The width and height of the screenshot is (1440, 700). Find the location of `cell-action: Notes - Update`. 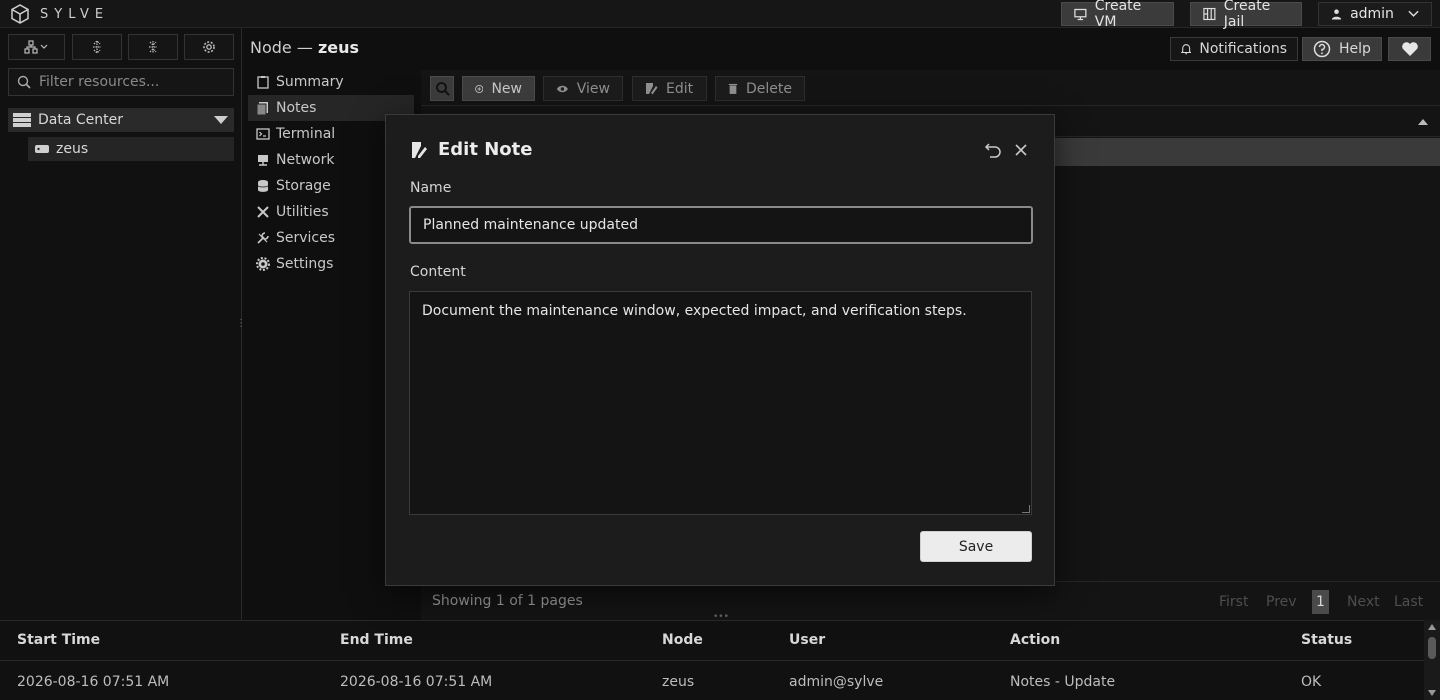

cell-action: Notes - Update is located at coordinates (1063, 682).